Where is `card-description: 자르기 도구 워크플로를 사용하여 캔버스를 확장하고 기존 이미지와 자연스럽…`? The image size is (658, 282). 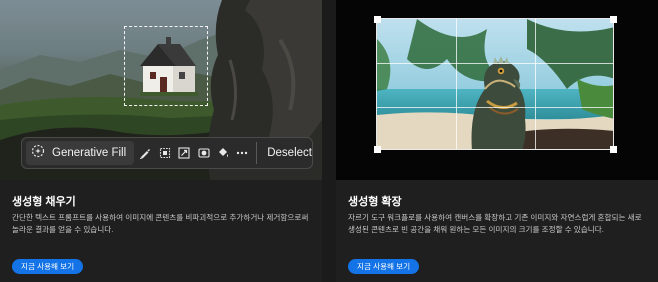 card-description: 자르기 도구 워크플로를 사용하여 캔버스를 확장하고 기존 이미지와 자연스럽… is located at coordinates (495, 223).